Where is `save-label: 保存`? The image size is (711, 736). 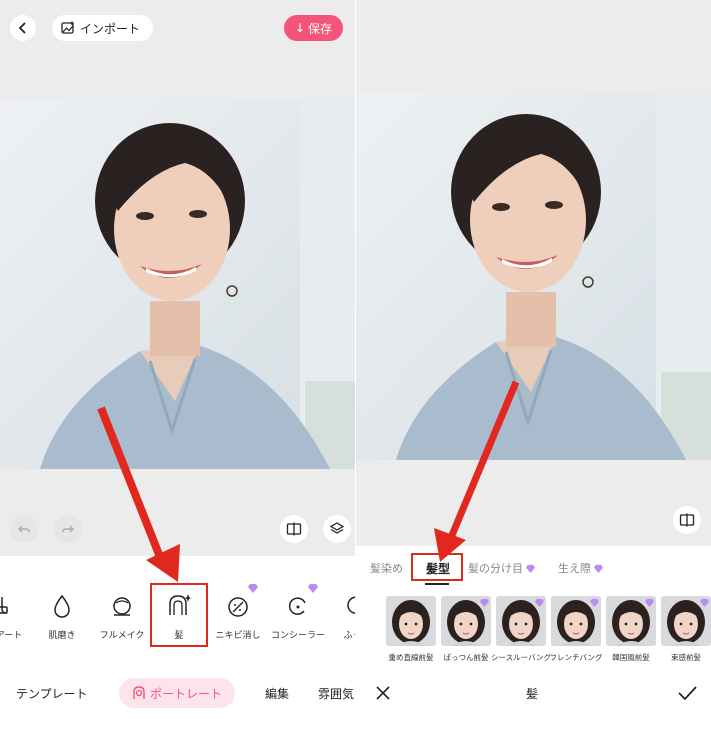 save-label: 保存 is located at coordinates (320, 28).